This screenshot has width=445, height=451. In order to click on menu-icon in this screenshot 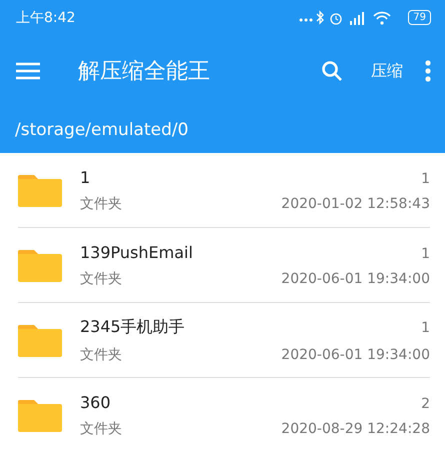, I will do `click(28, 71)`.